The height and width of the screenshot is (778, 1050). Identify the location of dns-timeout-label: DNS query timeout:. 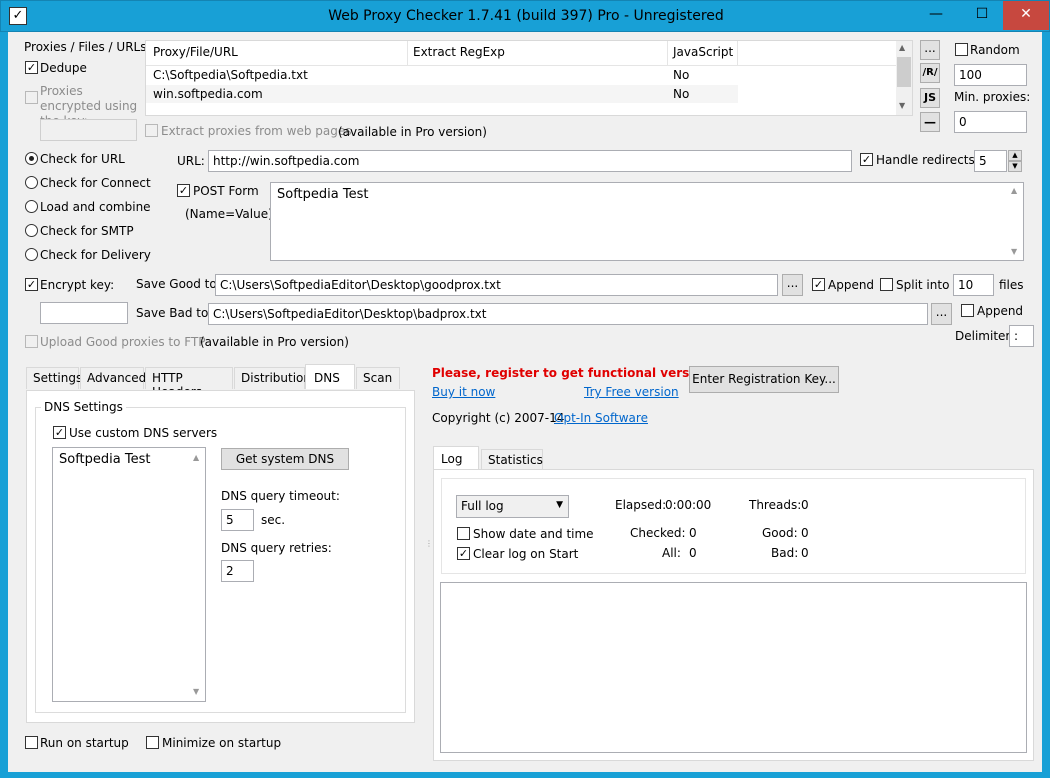
(280, 496).